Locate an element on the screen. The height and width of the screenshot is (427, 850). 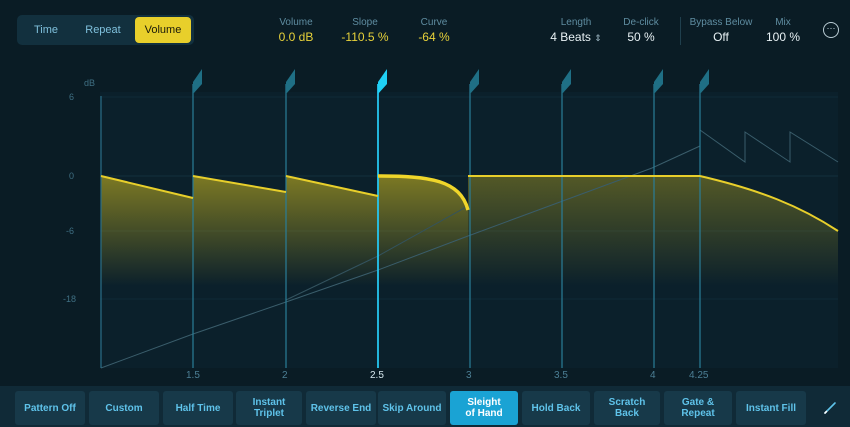
preset-custom: Custom is located at coordinates (124, 408).